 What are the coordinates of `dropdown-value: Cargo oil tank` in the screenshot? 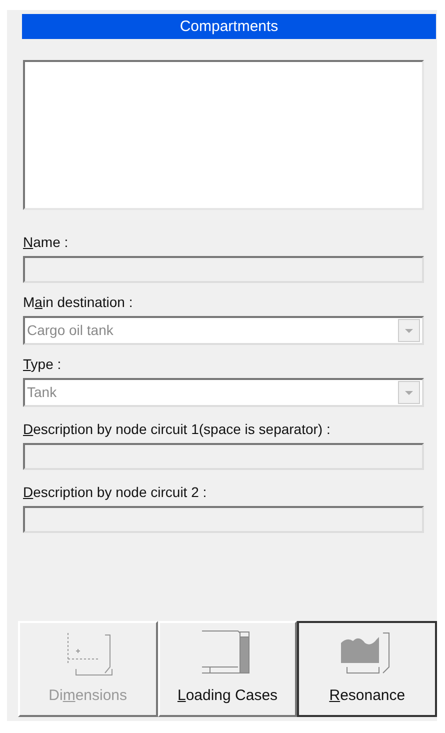 It's located at (70, 330).